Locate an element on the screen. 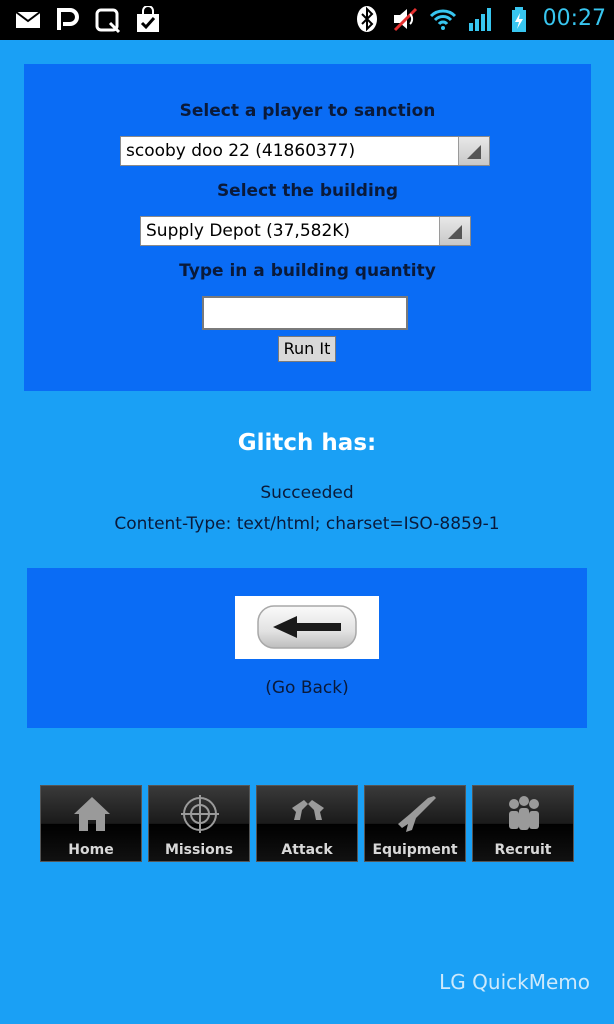 Image resolution: width=614 pixels, height=1024 pixels. status-time: 00:27 is located at coordinates (574, 18).